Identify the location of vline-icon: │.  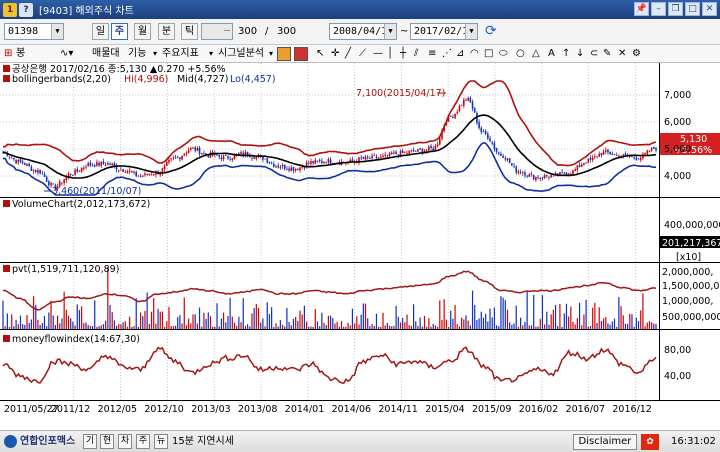
(390, 54).